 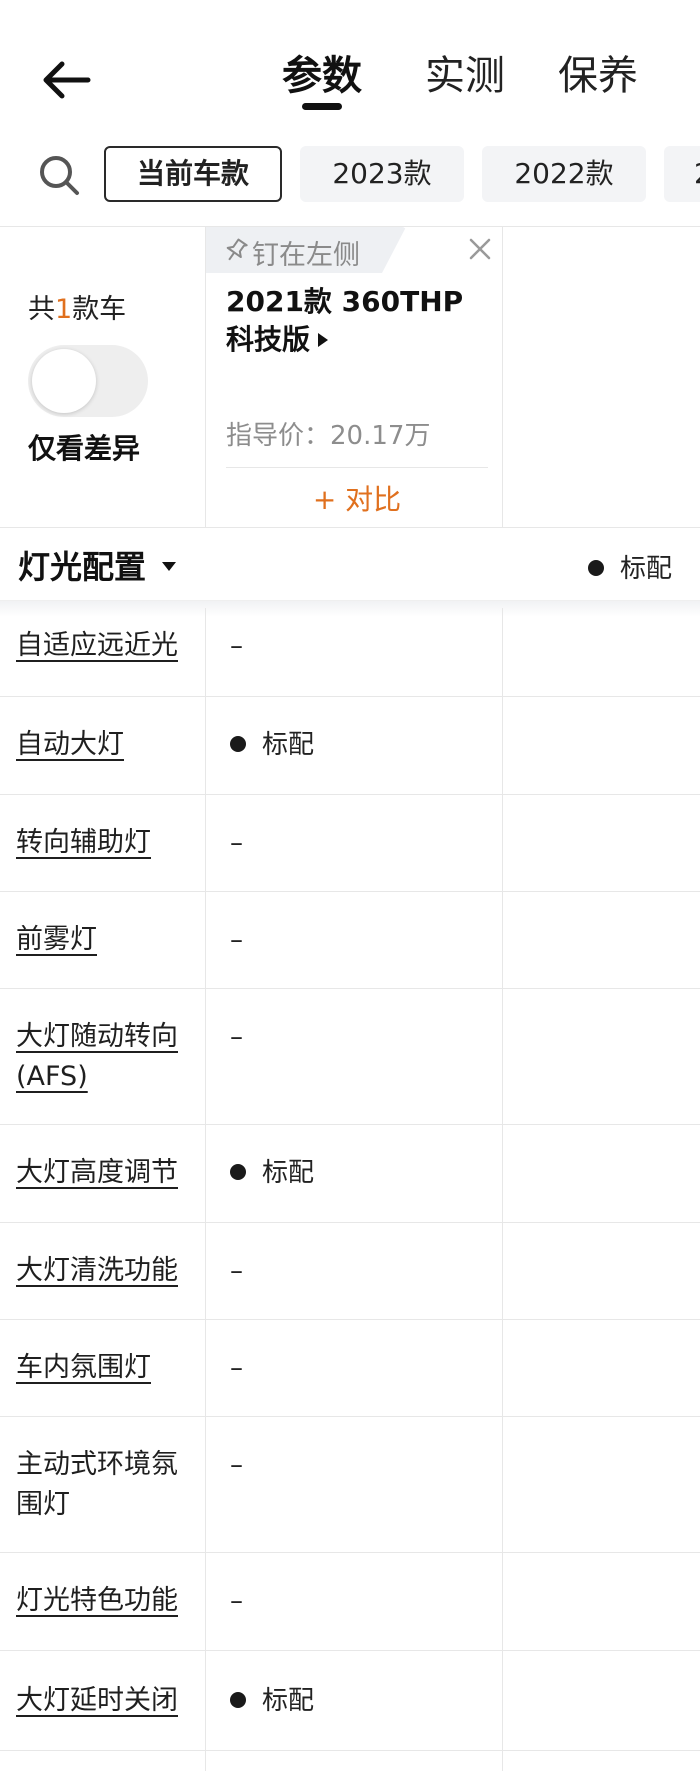 What do you see at coordinates (103, 745) in the screenshot?
I see `spec-name: 自动大灯` at bounding box center [103, 745].